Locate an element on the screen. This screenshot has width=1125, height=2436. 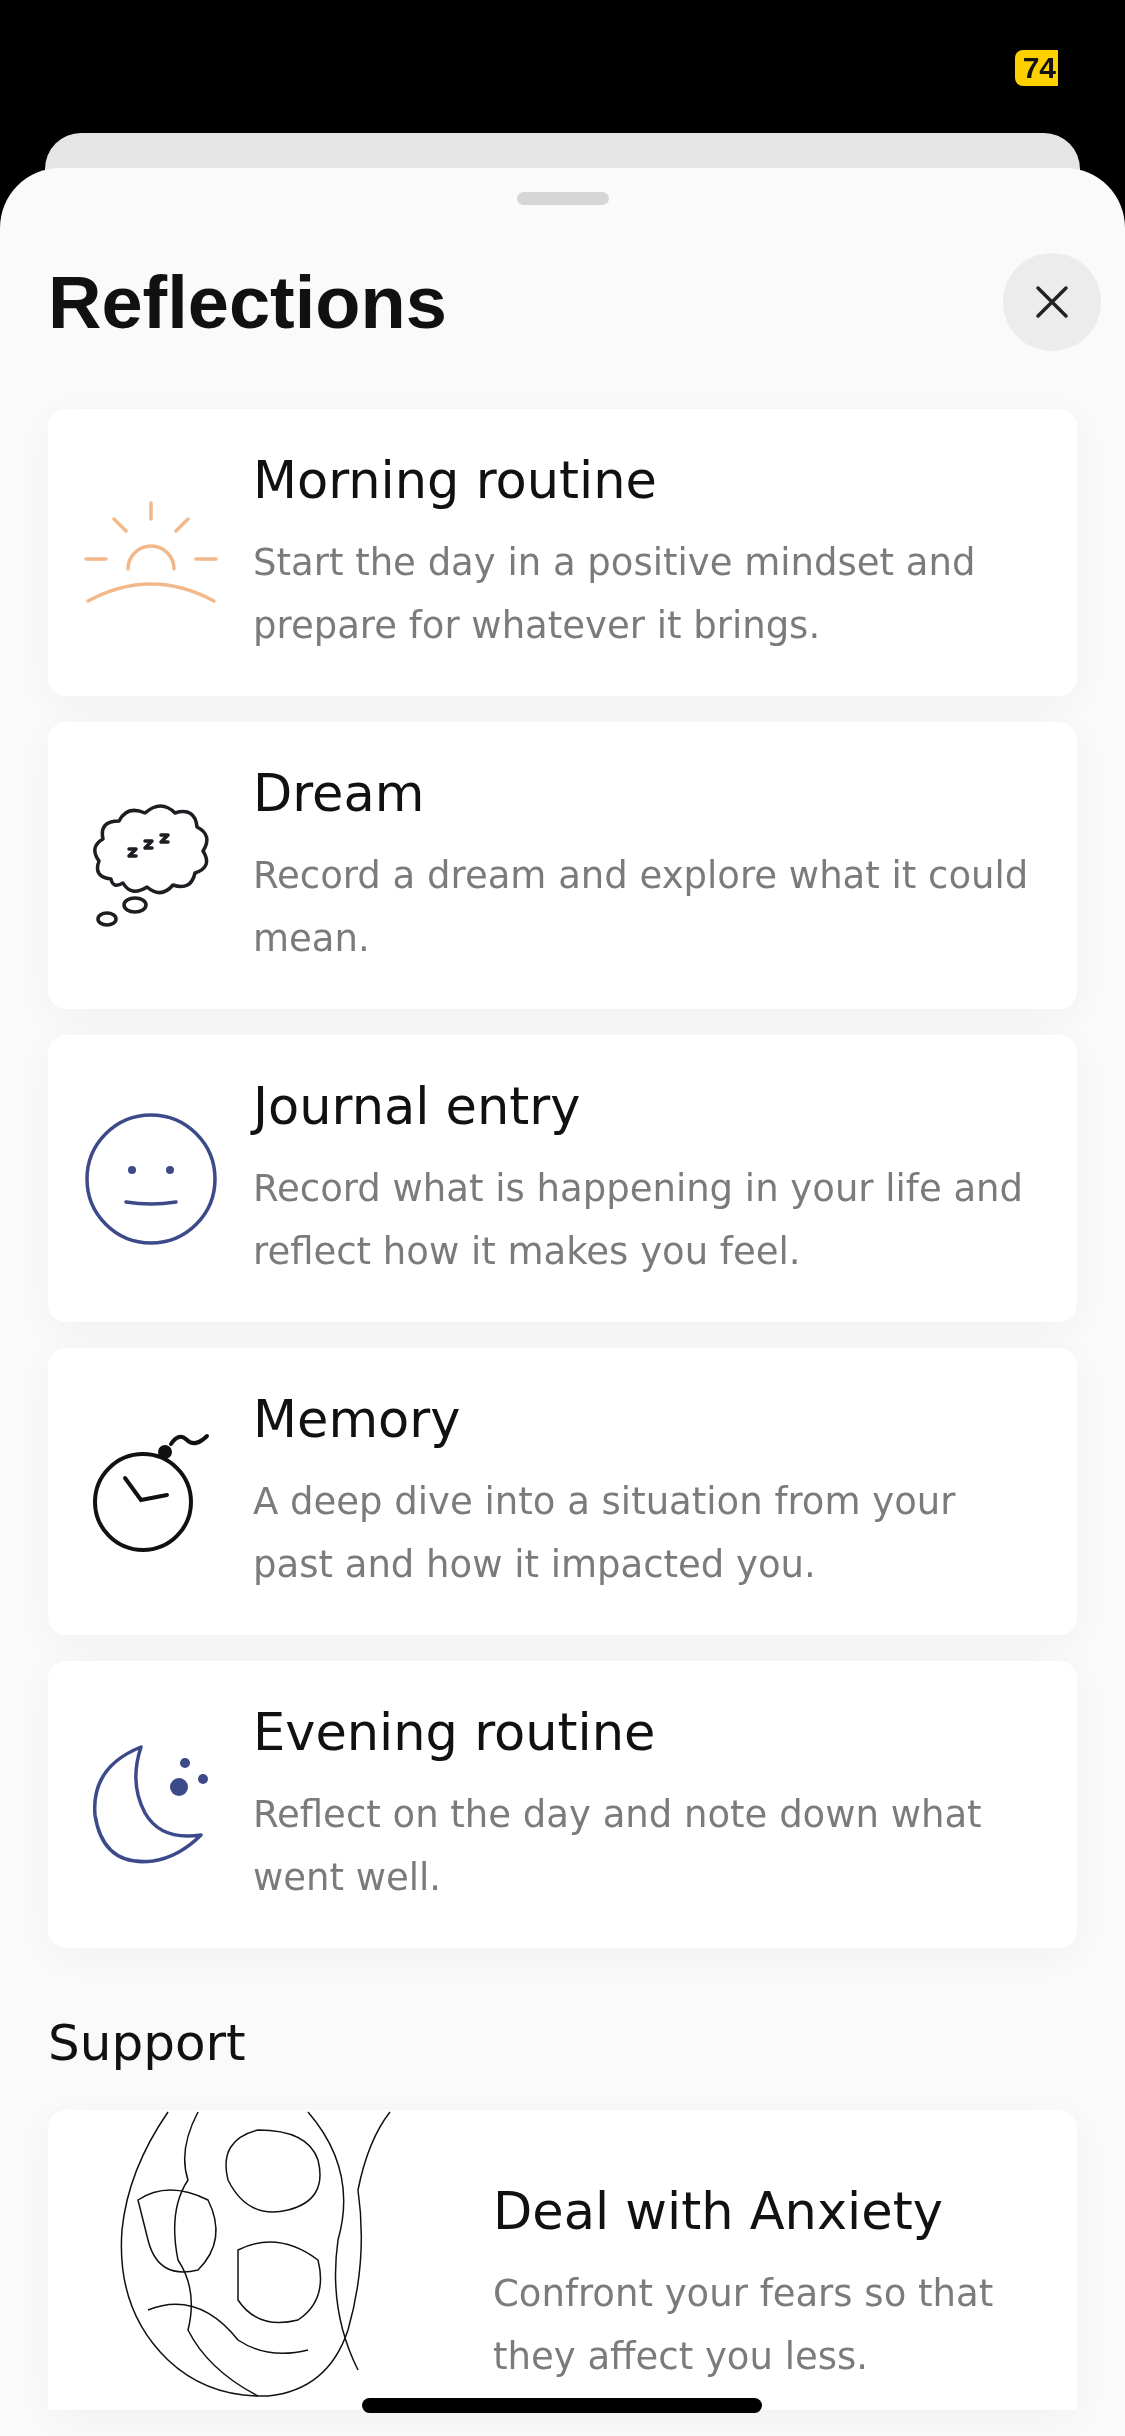
drag-handle is located at coordinates (562, 198).